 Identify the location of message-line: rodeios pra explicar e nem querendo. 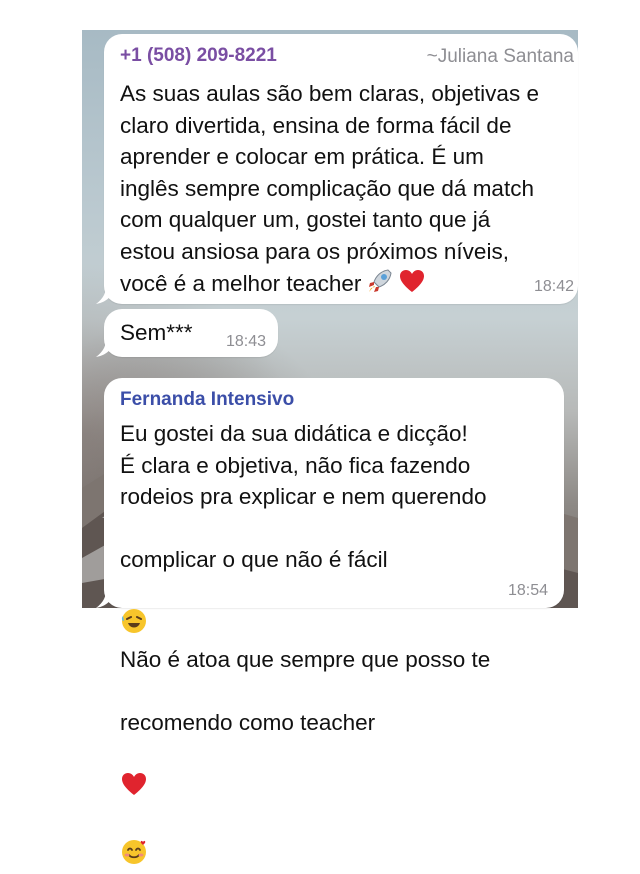
(303, 496).